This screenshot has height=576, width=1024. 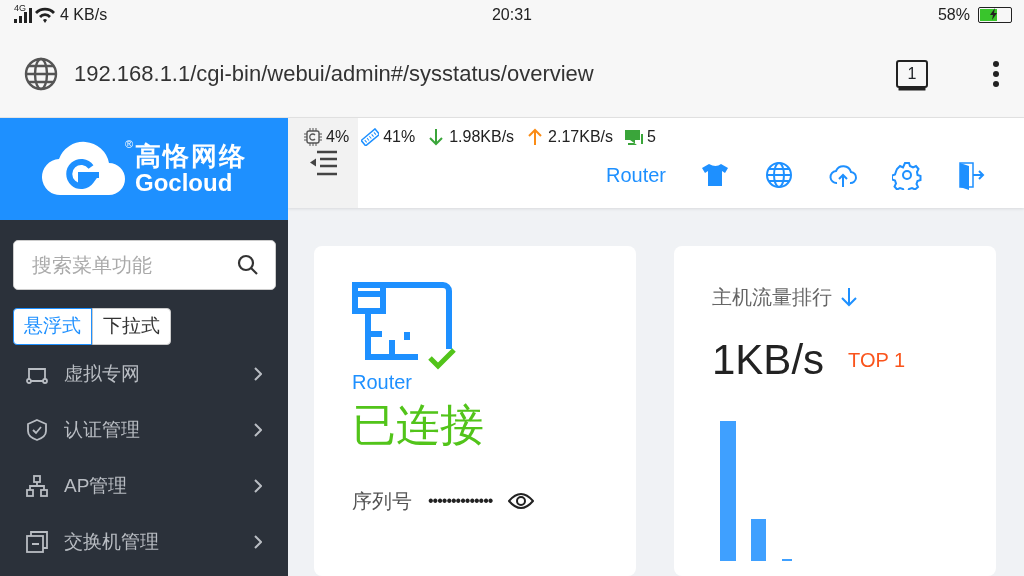 I want to click on cellular-signal-icon, so click(x=23, y=15).